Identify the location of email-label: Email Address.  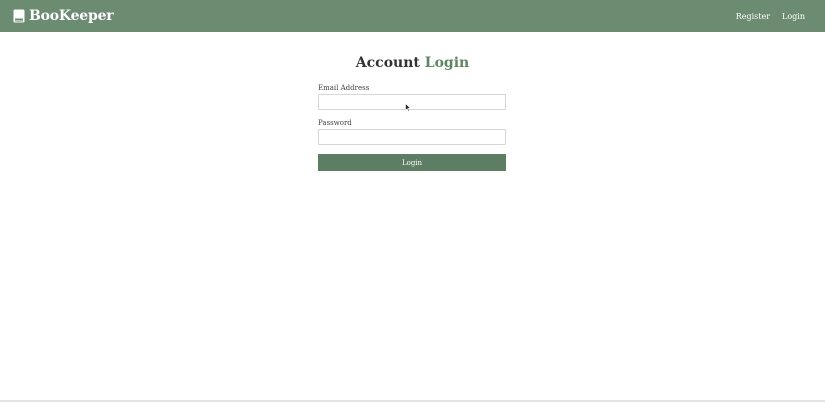
(344, 88).